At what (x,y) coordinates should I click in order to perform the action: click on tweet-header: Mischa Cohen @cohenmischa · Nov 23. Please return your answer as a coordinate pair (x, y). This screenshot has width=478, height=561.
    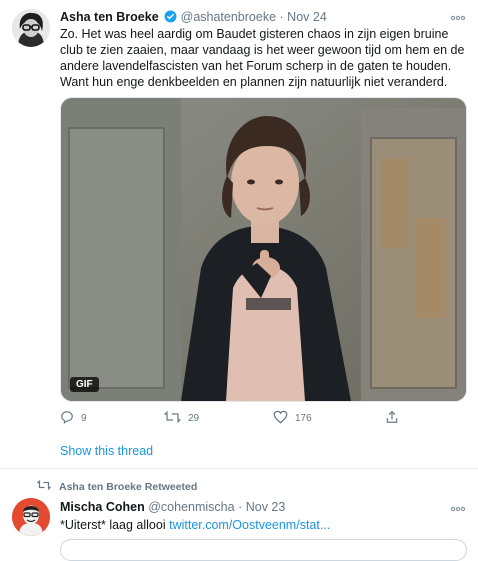
    Looking at the image, I should click on (172, 507).